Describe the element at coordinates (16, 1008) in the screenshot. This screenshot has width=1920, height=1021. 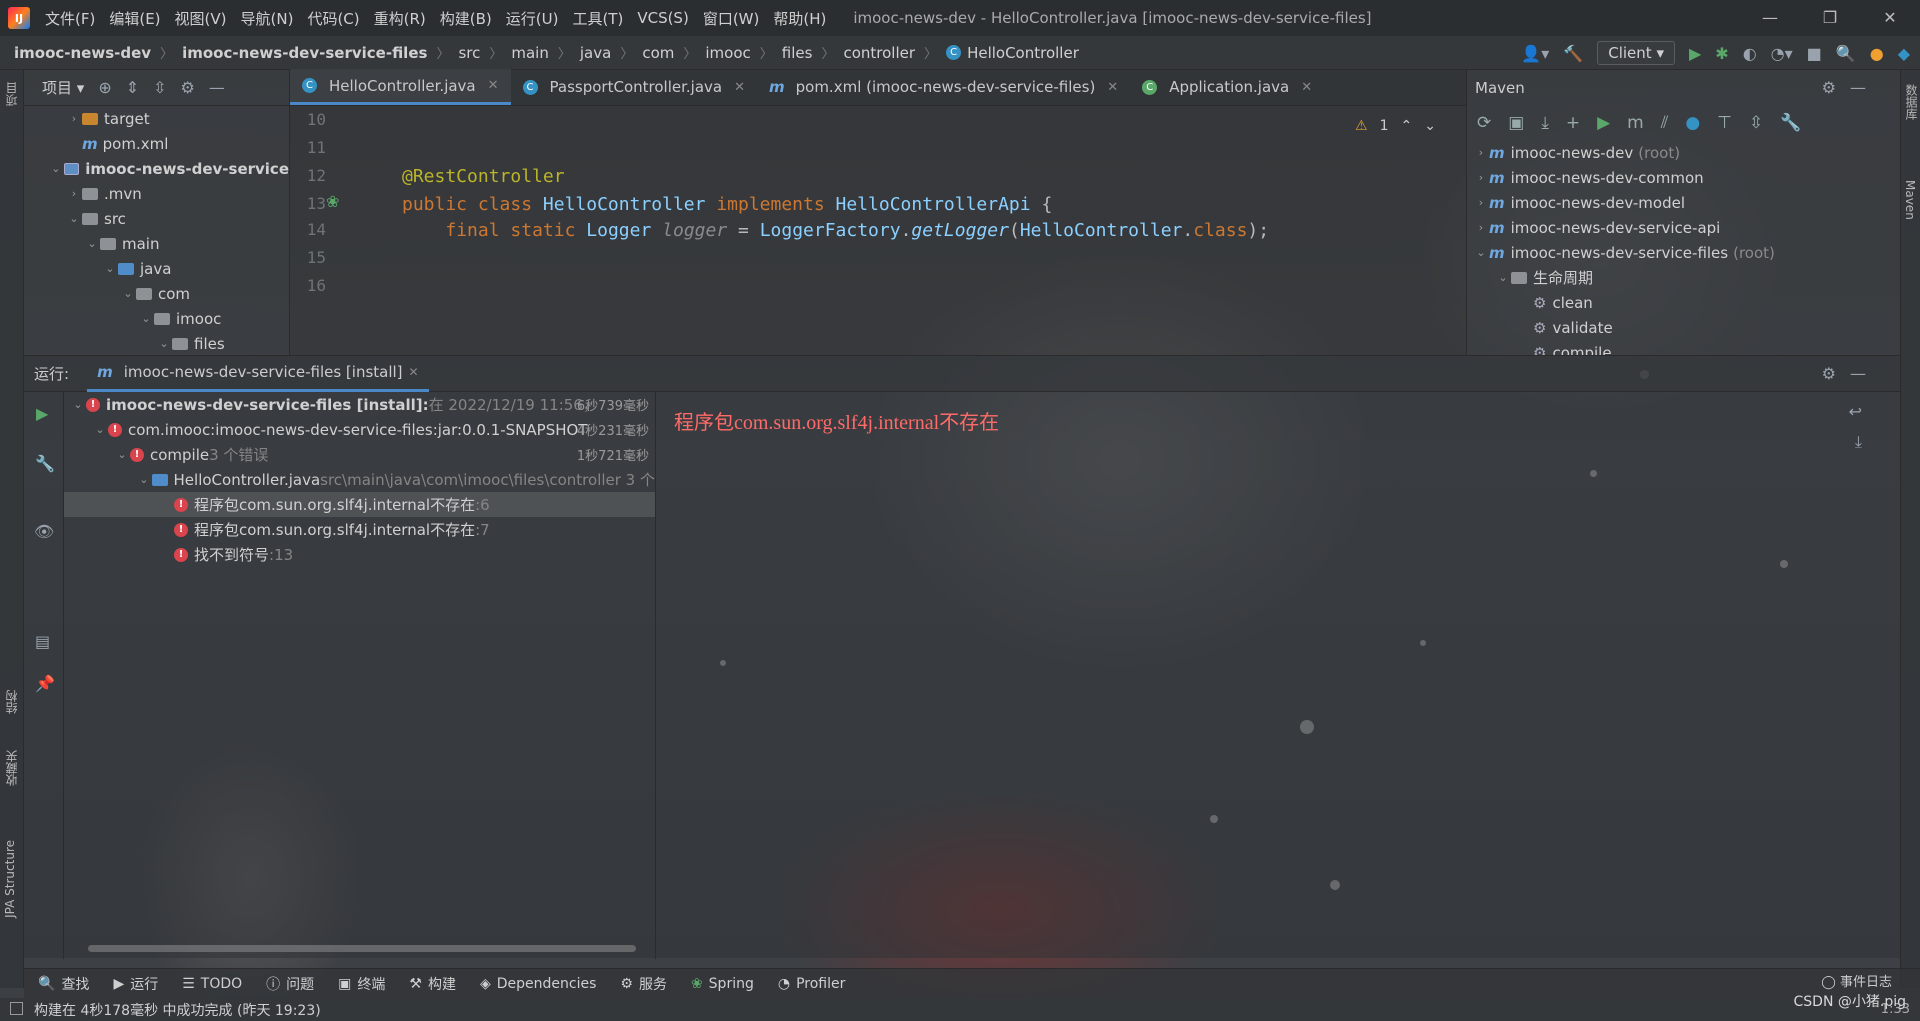
I see `tool-windows-icon` at that location.